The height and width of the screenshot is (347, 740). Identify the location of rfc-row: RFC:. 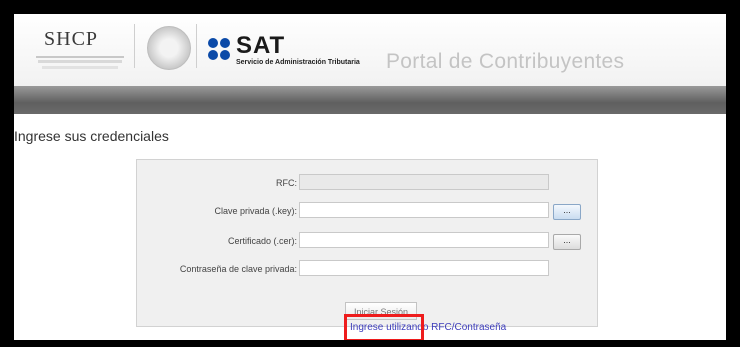
(367, 185).